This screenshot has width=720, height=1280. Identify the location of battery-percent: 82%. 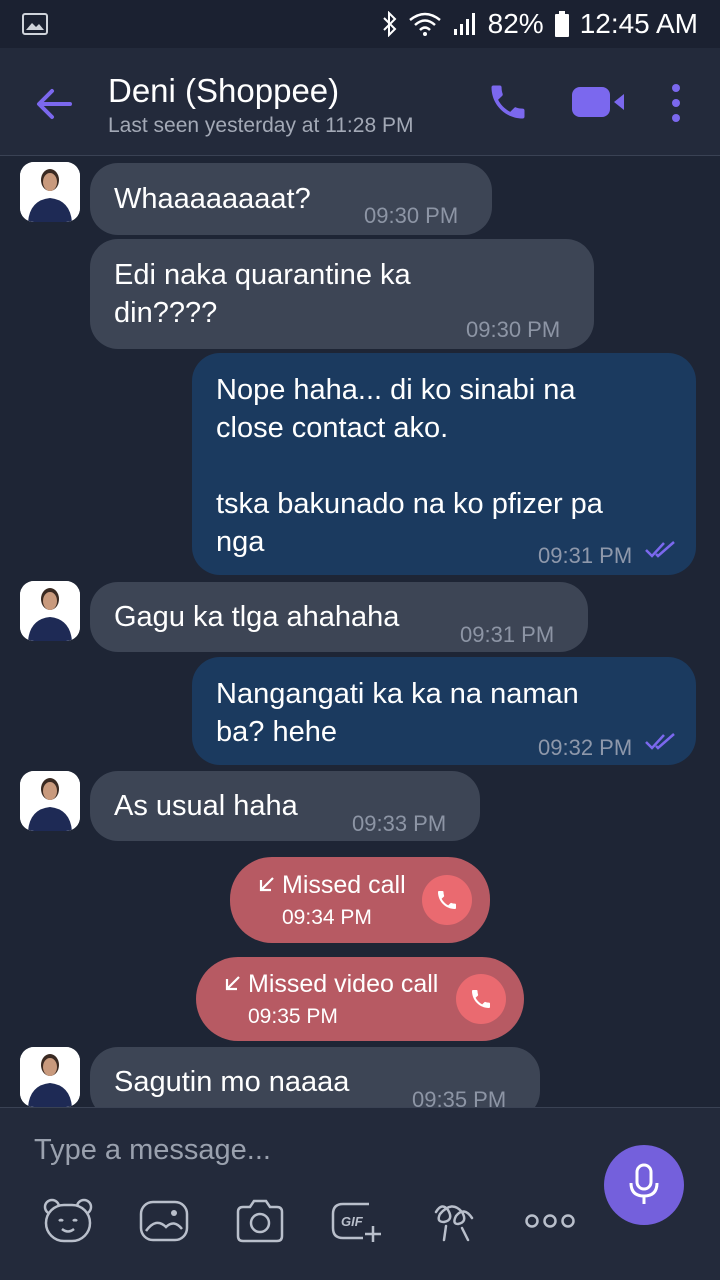
(515, 23).